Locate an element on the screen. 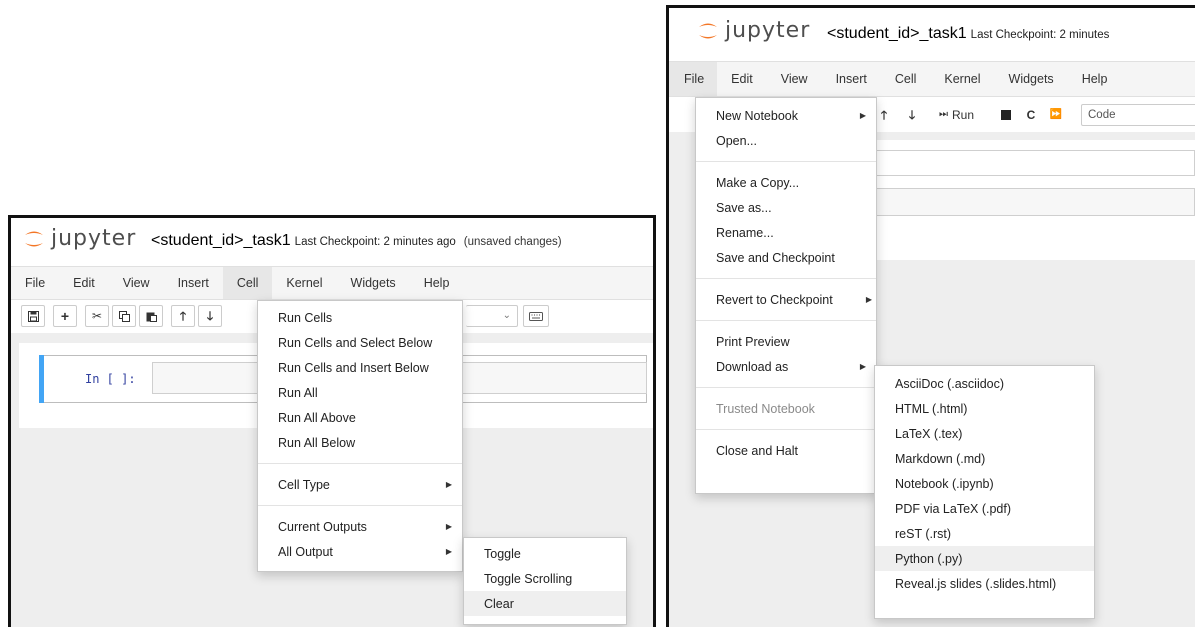 The height and width of the screenshot is (627, 1195). menu-item-cell-type: Cell Type ▶ is located at coordinates (360, 484).